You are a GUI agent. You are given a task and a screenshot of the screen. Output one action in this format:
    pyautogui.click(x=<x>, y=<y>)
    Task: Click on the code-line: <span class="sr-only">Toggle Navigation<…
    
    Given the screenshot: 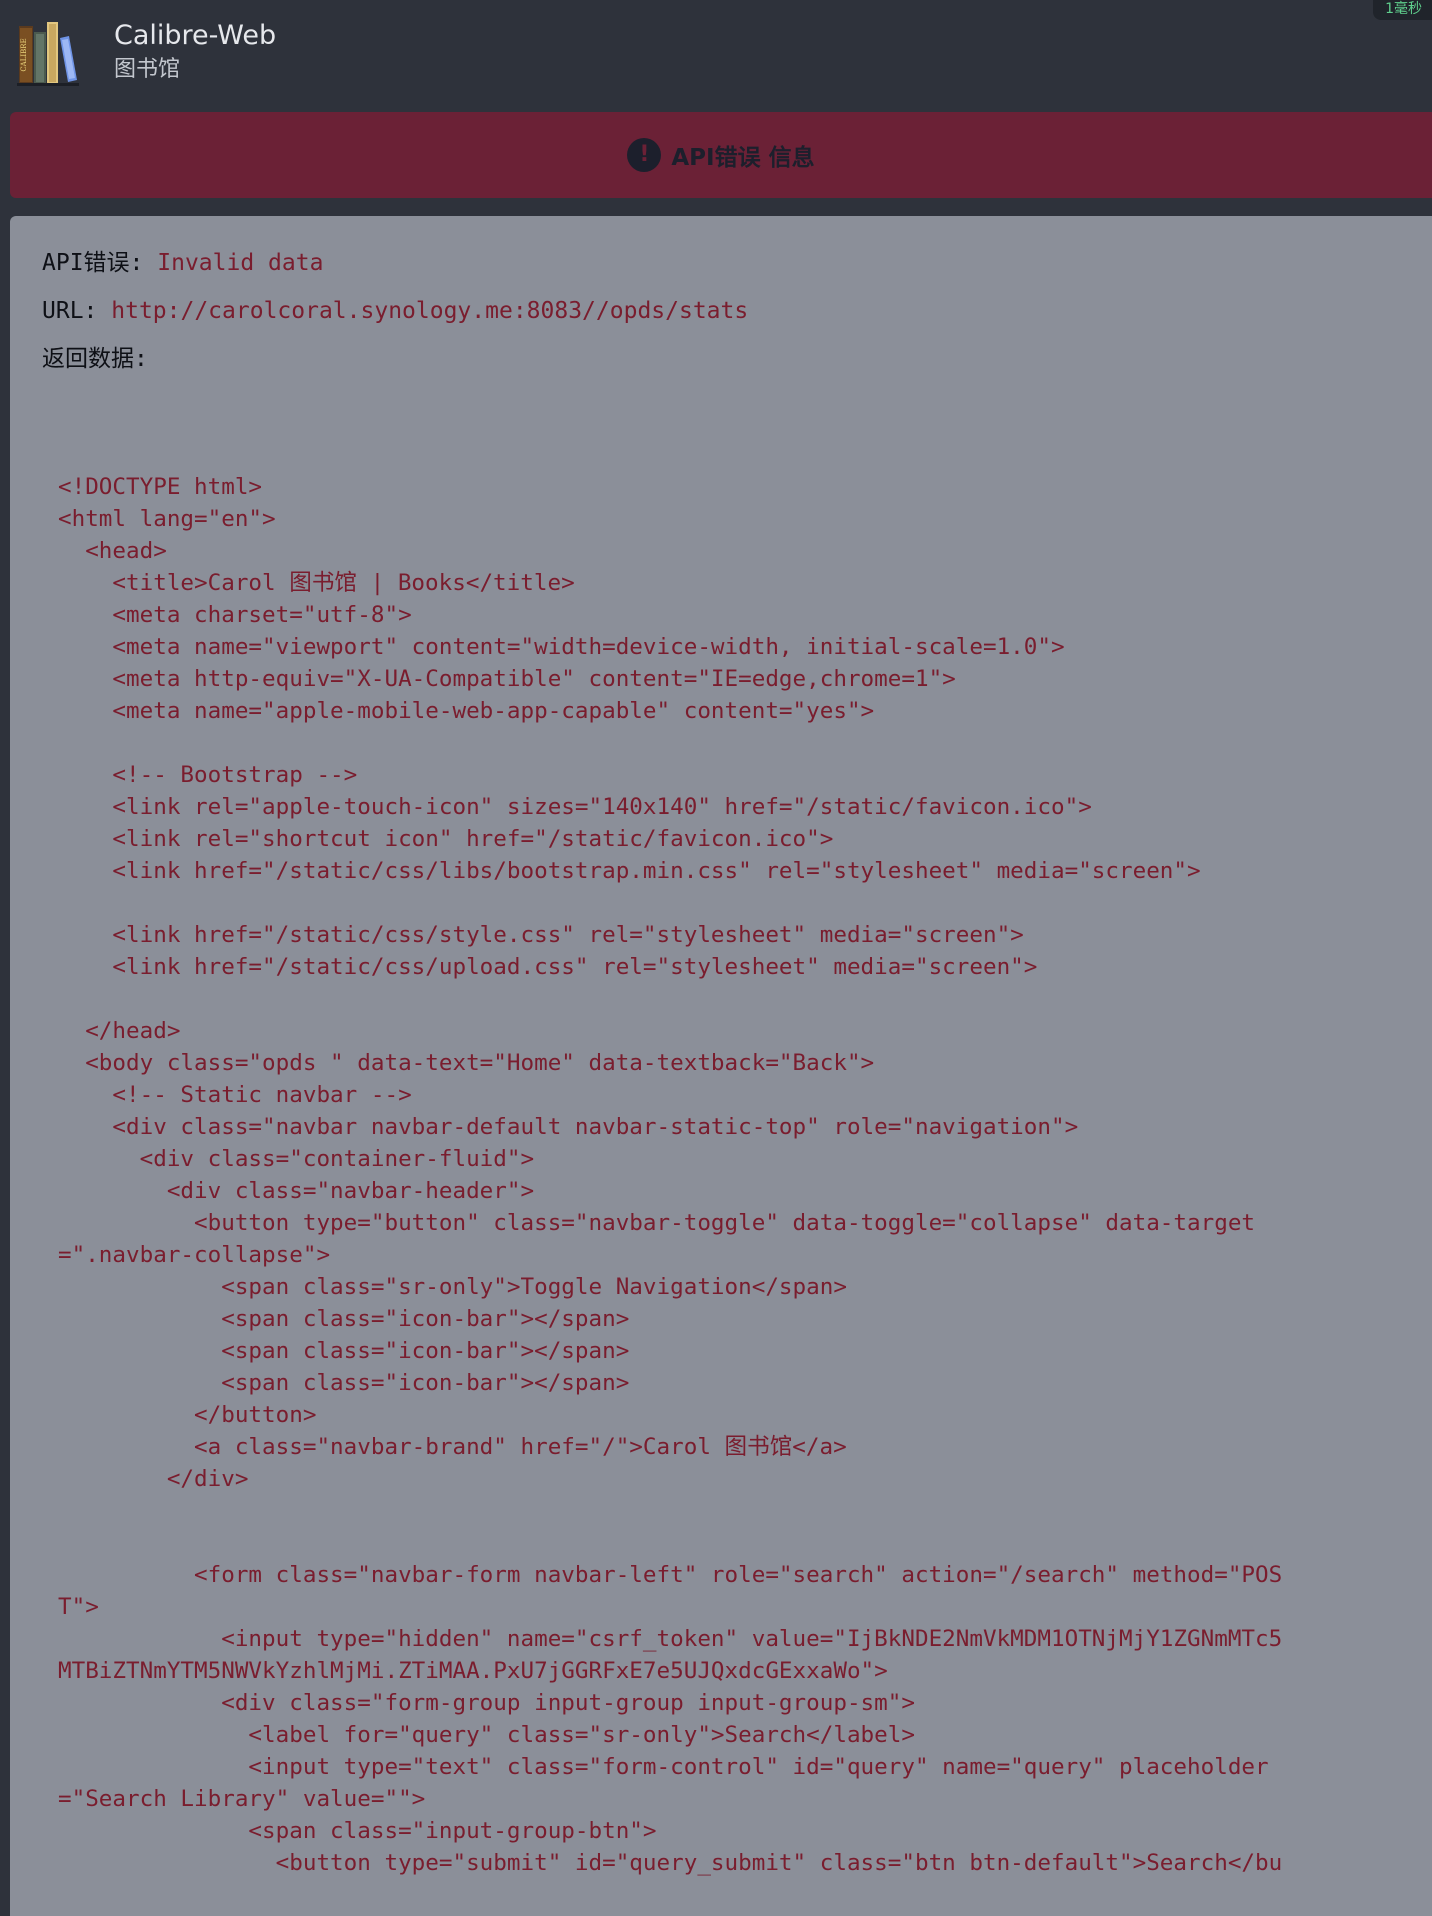 What is the action you would take?
    pyautogui.click(x=452, y=1287)
    